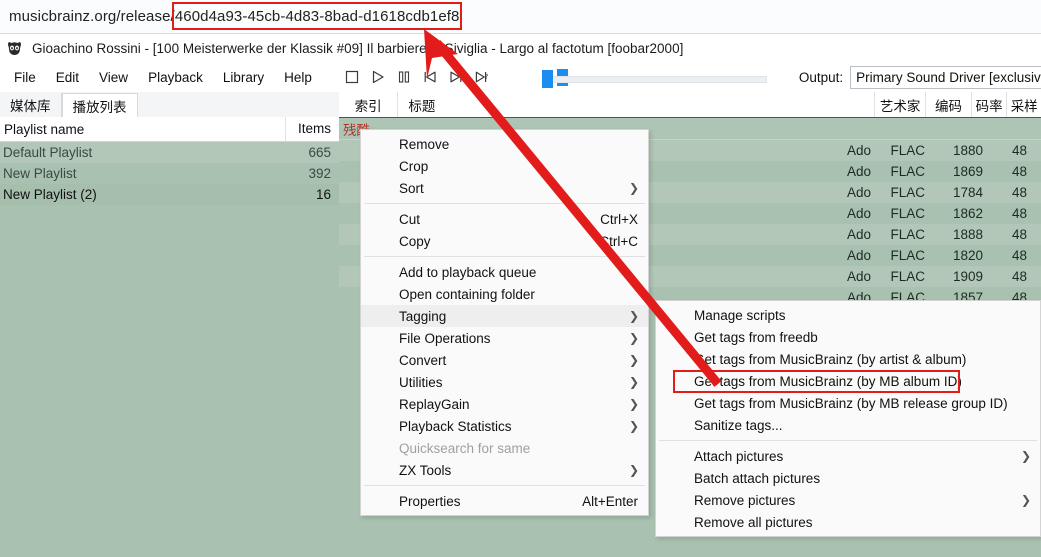  Describe the element at coordinates (423, 316) in the screenshot. I see `menu-item-label: Tagging` at that location.